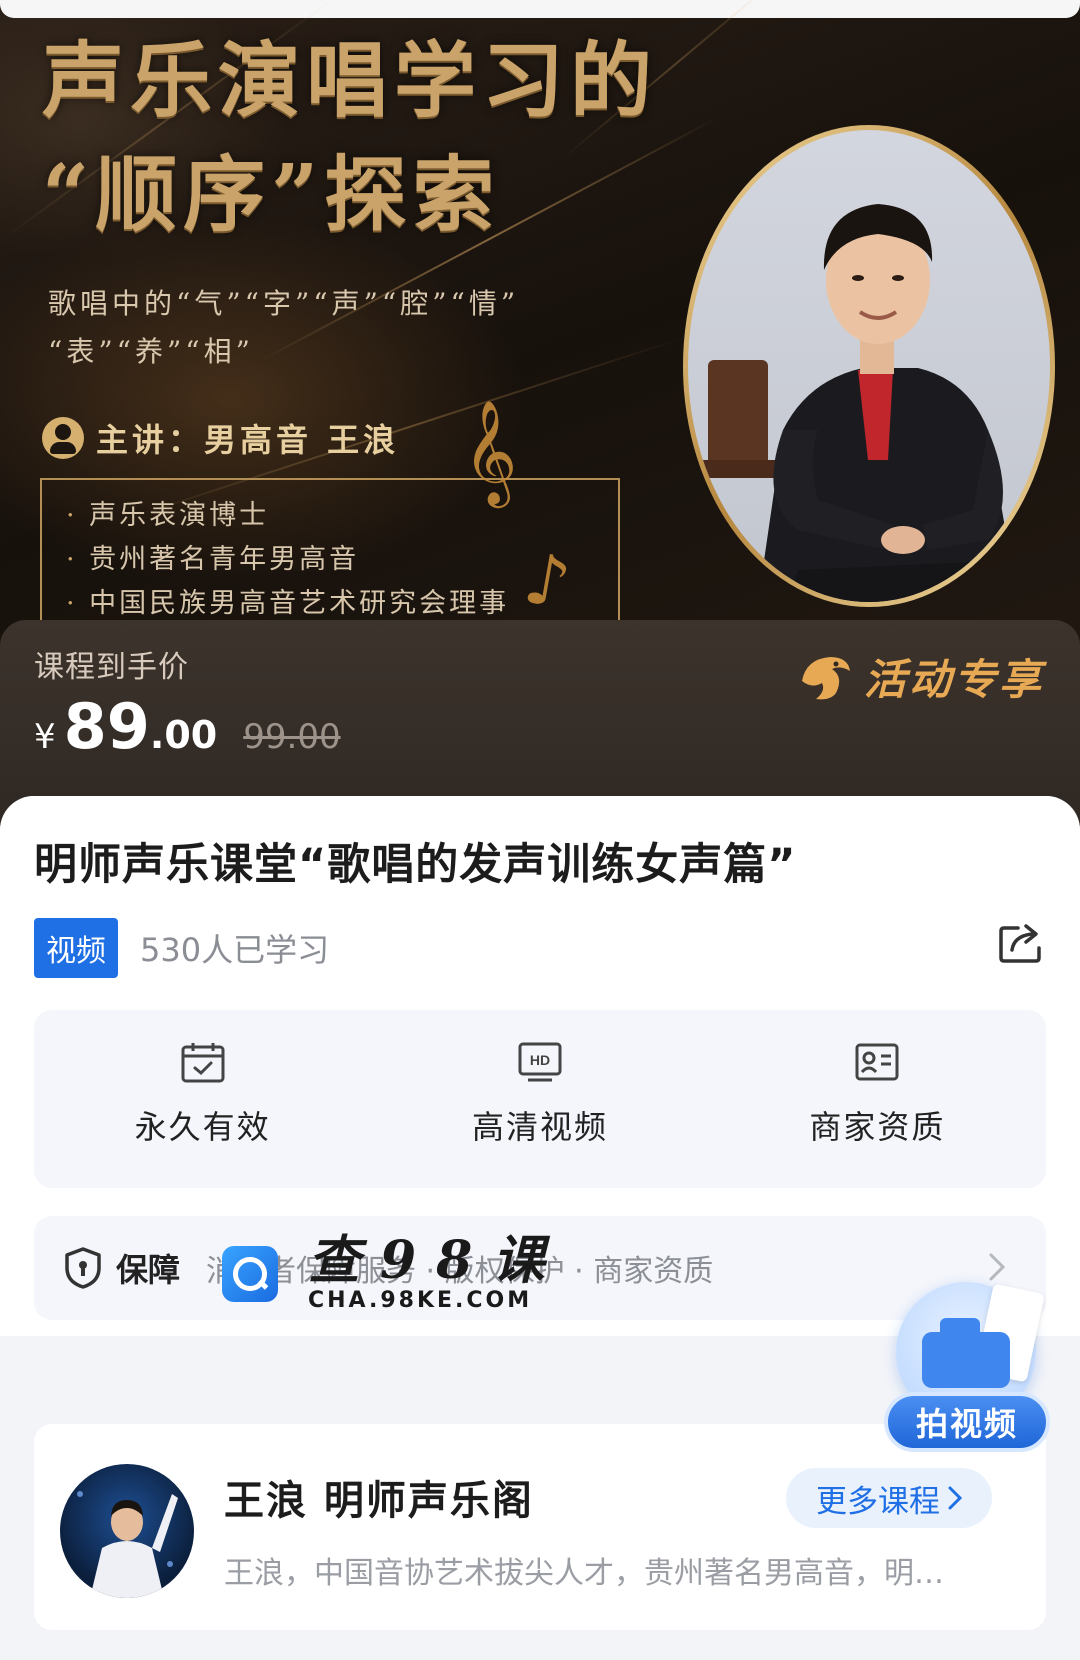  I want to click on activity-badge: 活动专享, so click(920, 676).